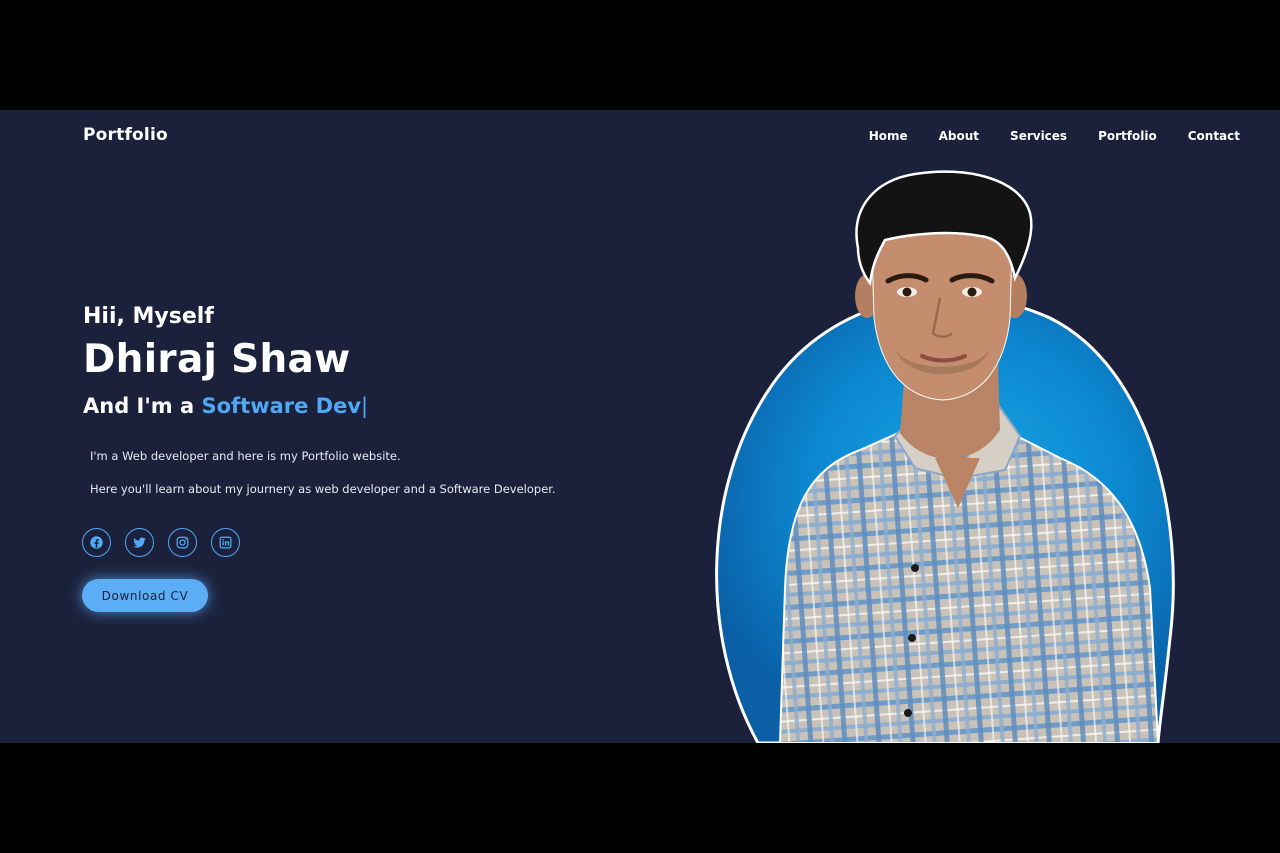  Describe the element at coordinates (1038, 136) in the screenshot. I see `nav-services: Services` at that location.